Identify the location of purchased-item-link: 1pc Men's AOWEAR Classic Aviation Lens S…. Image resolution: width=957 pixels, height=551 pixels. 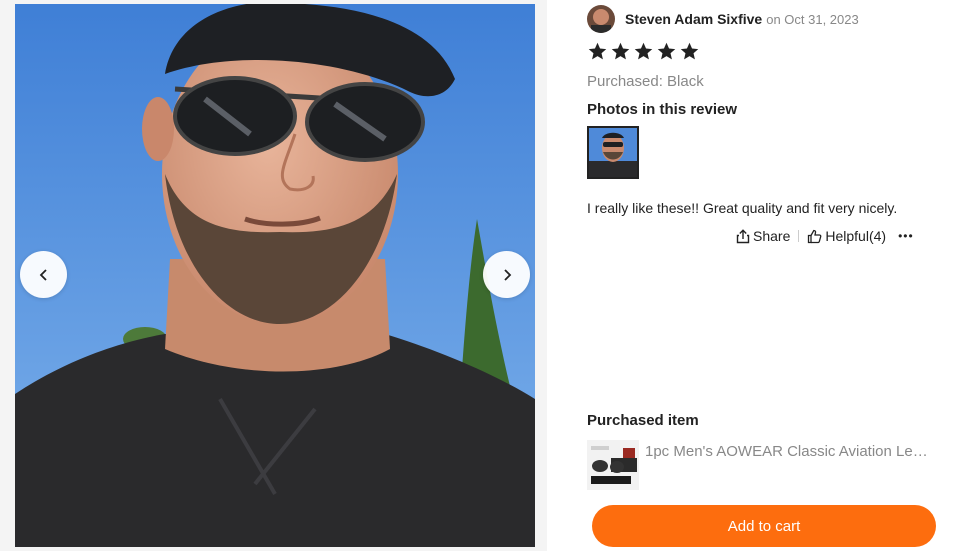
(762, 465).